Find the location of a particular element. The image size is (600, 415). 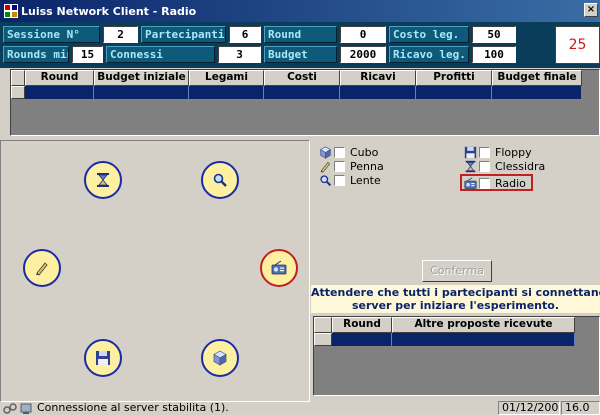

connection-icon is located at coordinates (10, 408).